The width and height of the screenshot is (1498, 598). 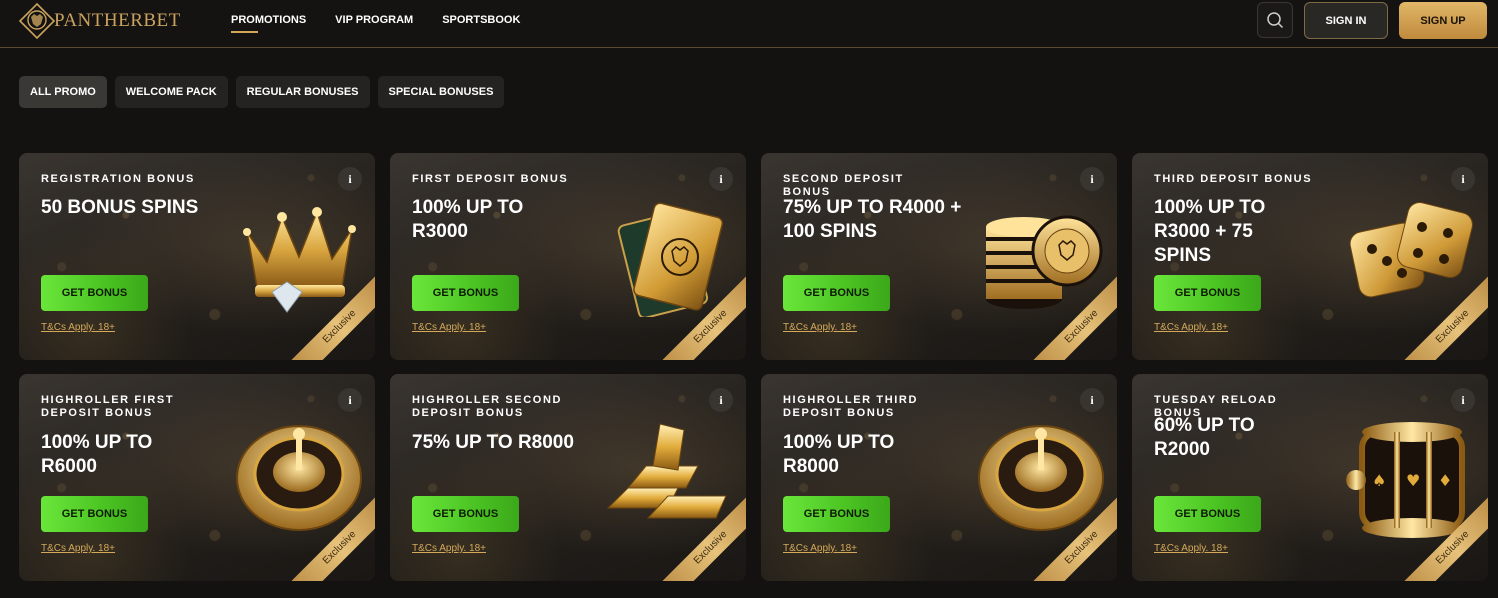 What do you see at coordinates (1443, 20) in the screenshot?
I see `sign-up-button: SIGN UP` at bounding box center [1443, 20].